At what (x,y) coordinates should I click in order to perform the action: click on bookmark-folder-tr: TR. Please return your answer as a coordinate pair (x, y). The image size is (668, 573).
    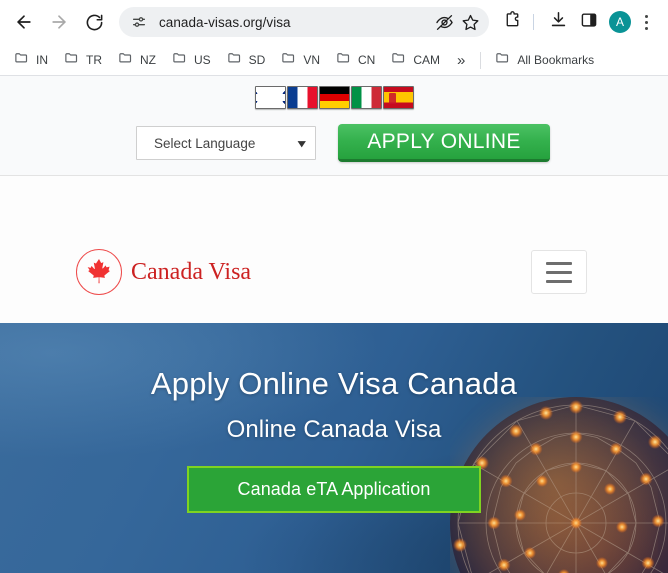
    Looking at the image, I should click on (83, 60).